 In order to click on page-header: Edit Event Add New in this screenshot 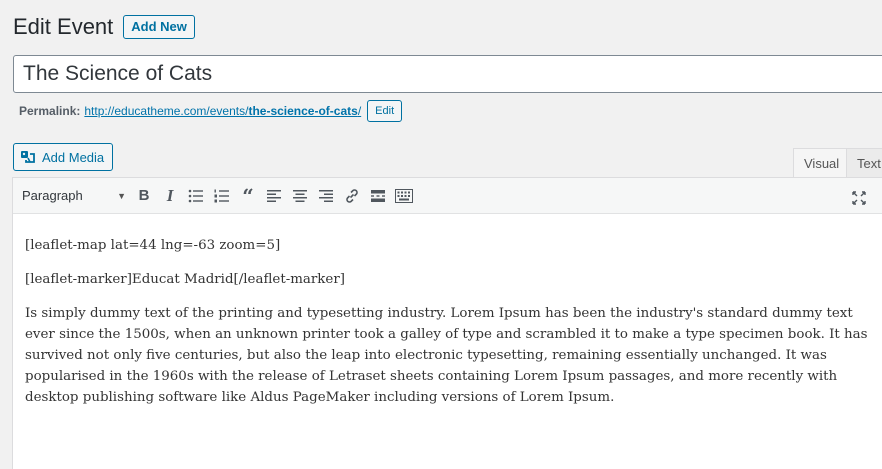, I will do `click(104, 27)`.